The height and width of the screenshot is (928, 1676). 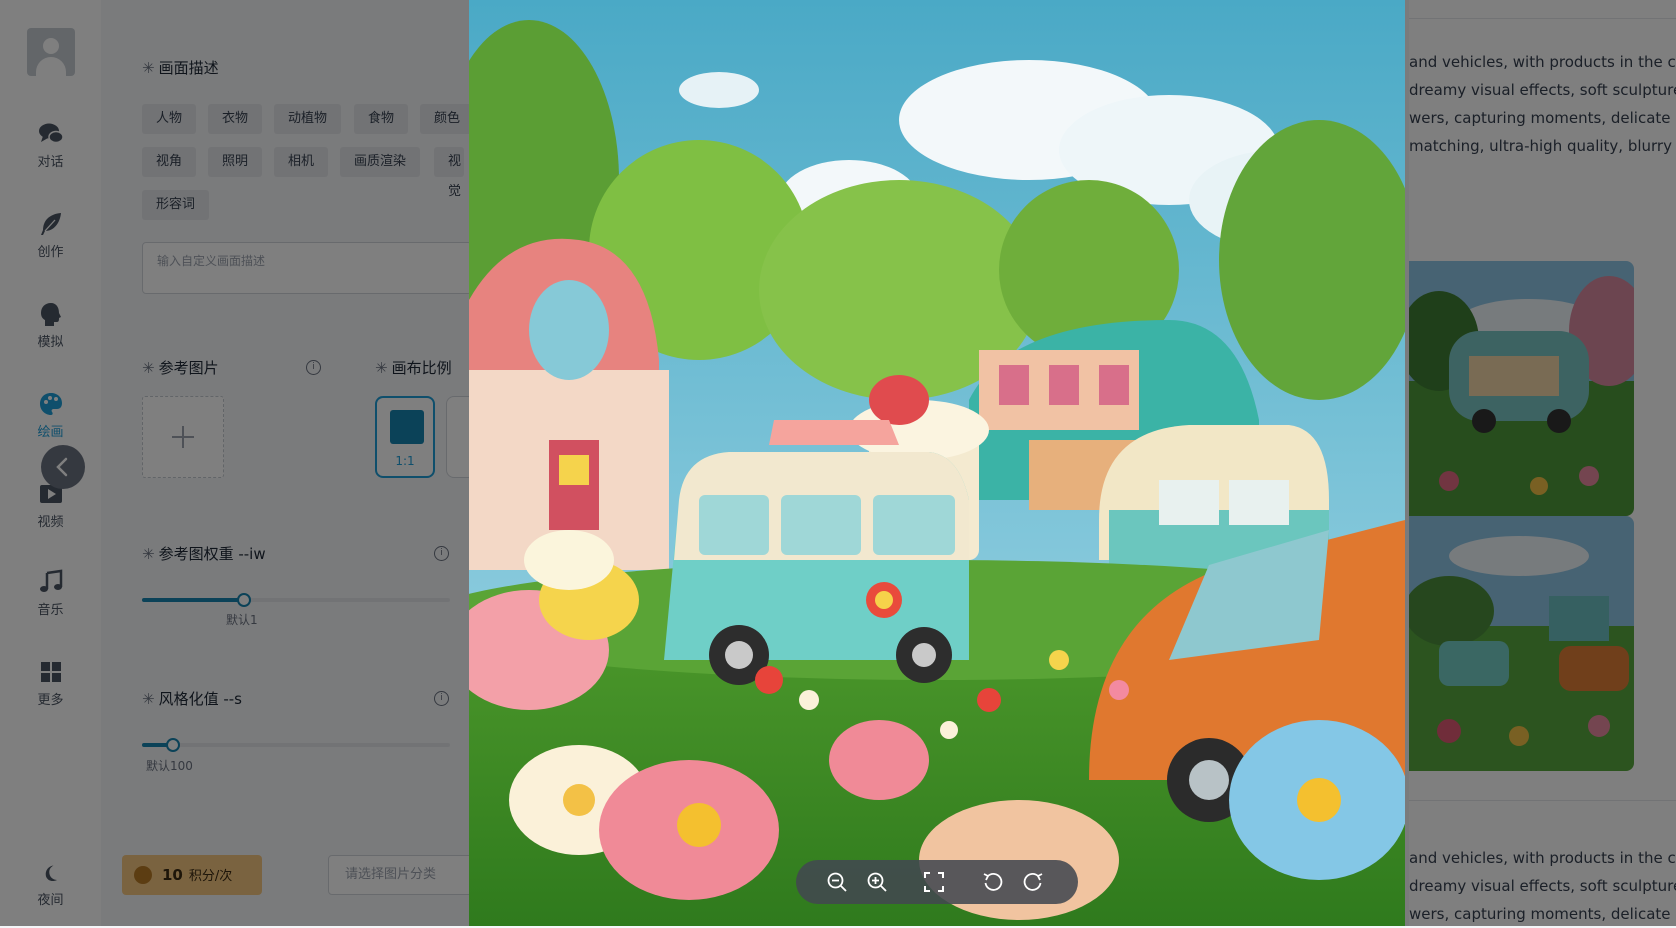 I want to click on zoom-in-icon, so click(x=877, y=882).